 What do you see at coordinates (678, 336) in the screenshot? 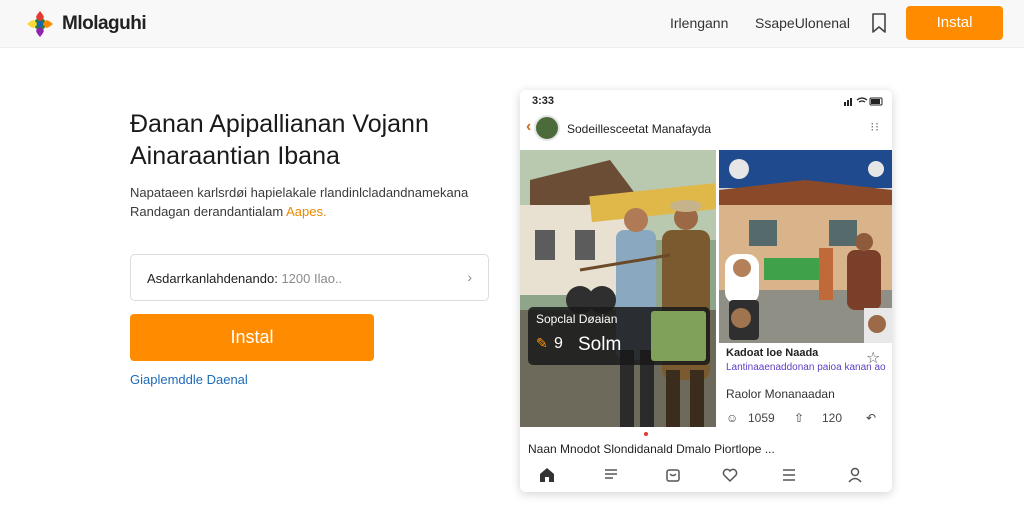
I see `live-thumbnail` at bounding box center [678, 336].